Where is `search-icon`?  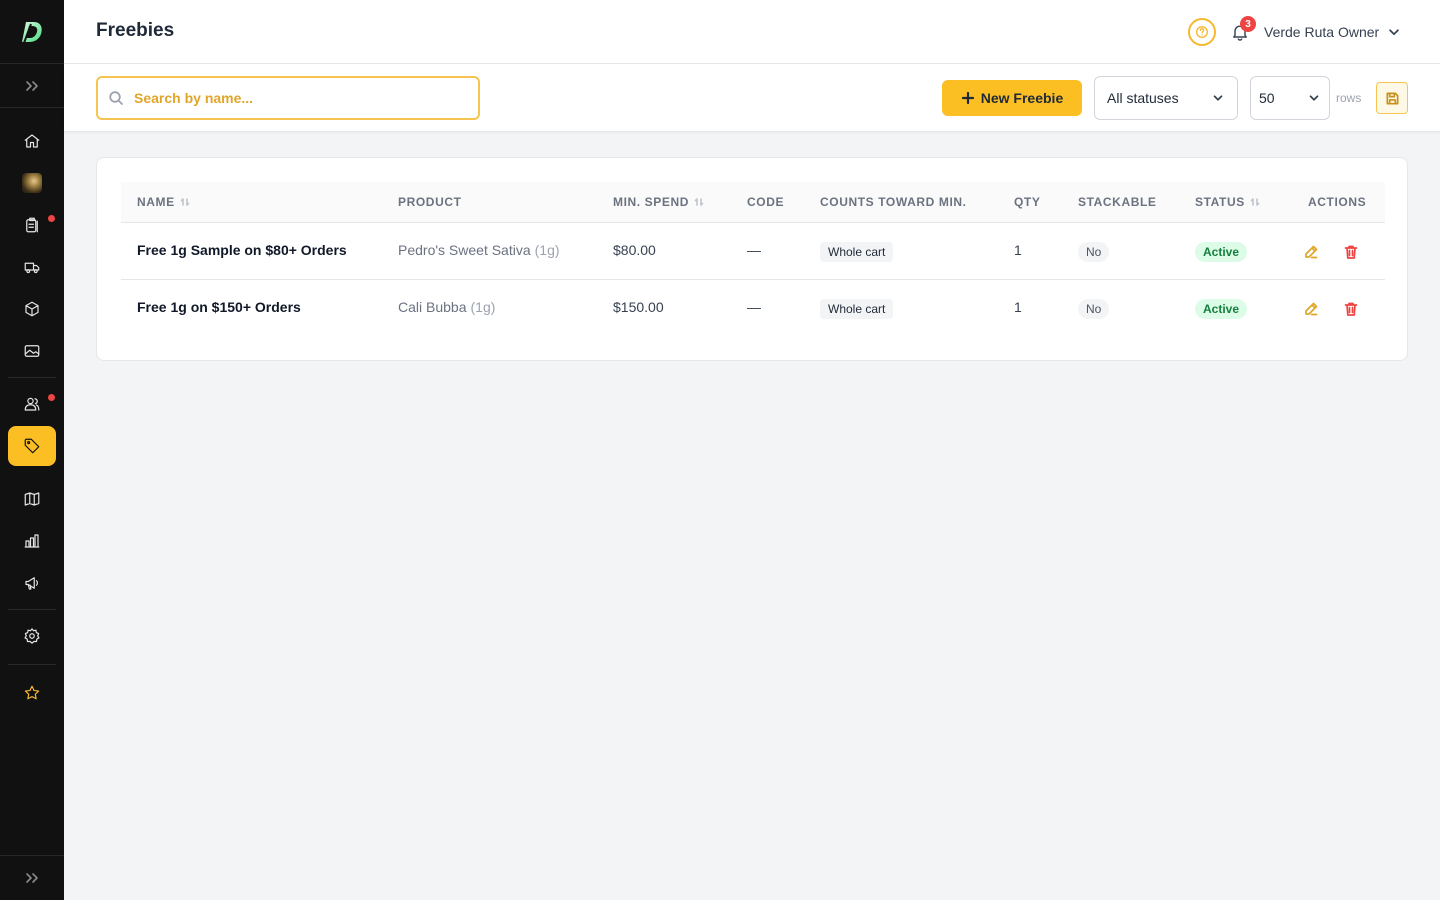
search-icon is located at coordinates (116, 98).